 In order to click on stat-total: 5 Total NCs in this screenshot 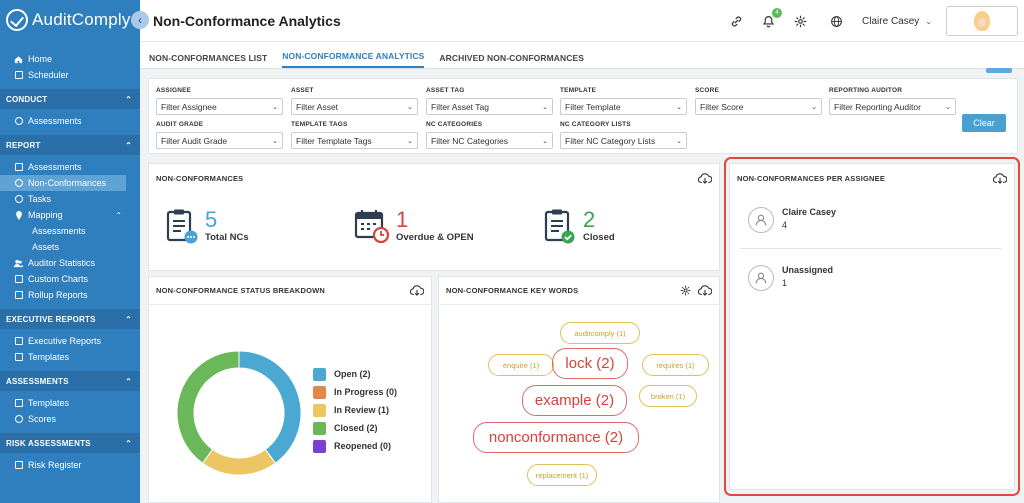, I will do `click(207, 226)`.